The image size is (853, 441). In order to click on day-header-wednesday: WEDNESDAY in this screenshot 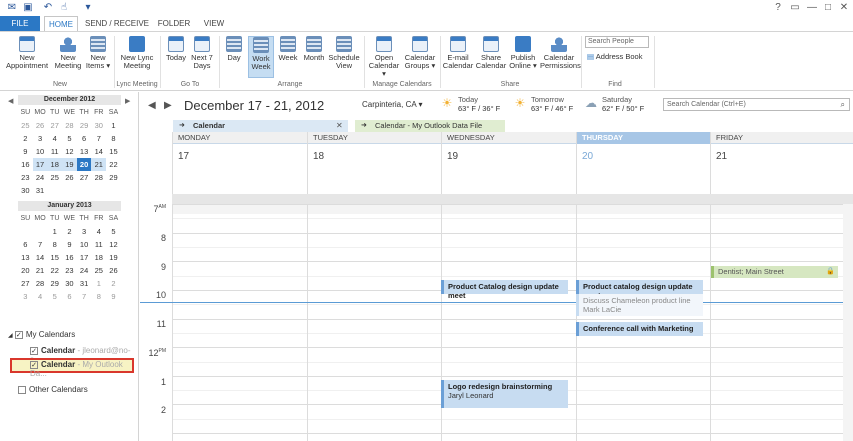, I will do `click(508, 138)`.